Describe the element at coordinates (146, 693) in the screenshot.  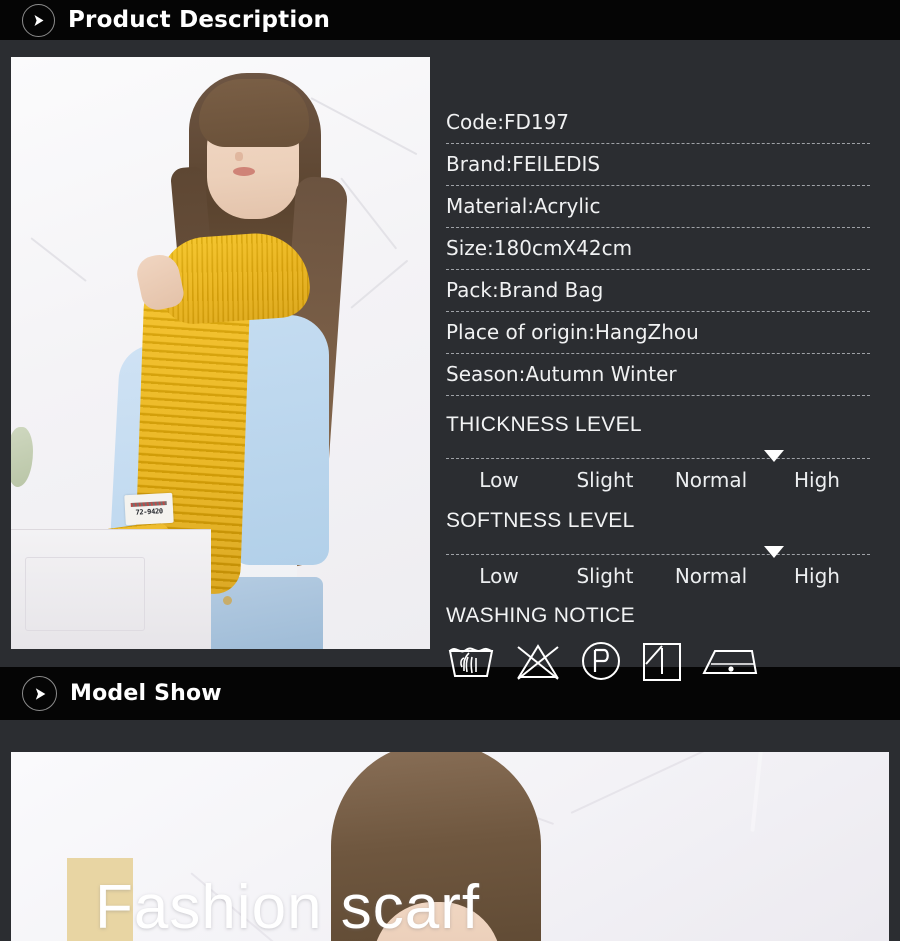
I see `section-title: Model Show` at that location.